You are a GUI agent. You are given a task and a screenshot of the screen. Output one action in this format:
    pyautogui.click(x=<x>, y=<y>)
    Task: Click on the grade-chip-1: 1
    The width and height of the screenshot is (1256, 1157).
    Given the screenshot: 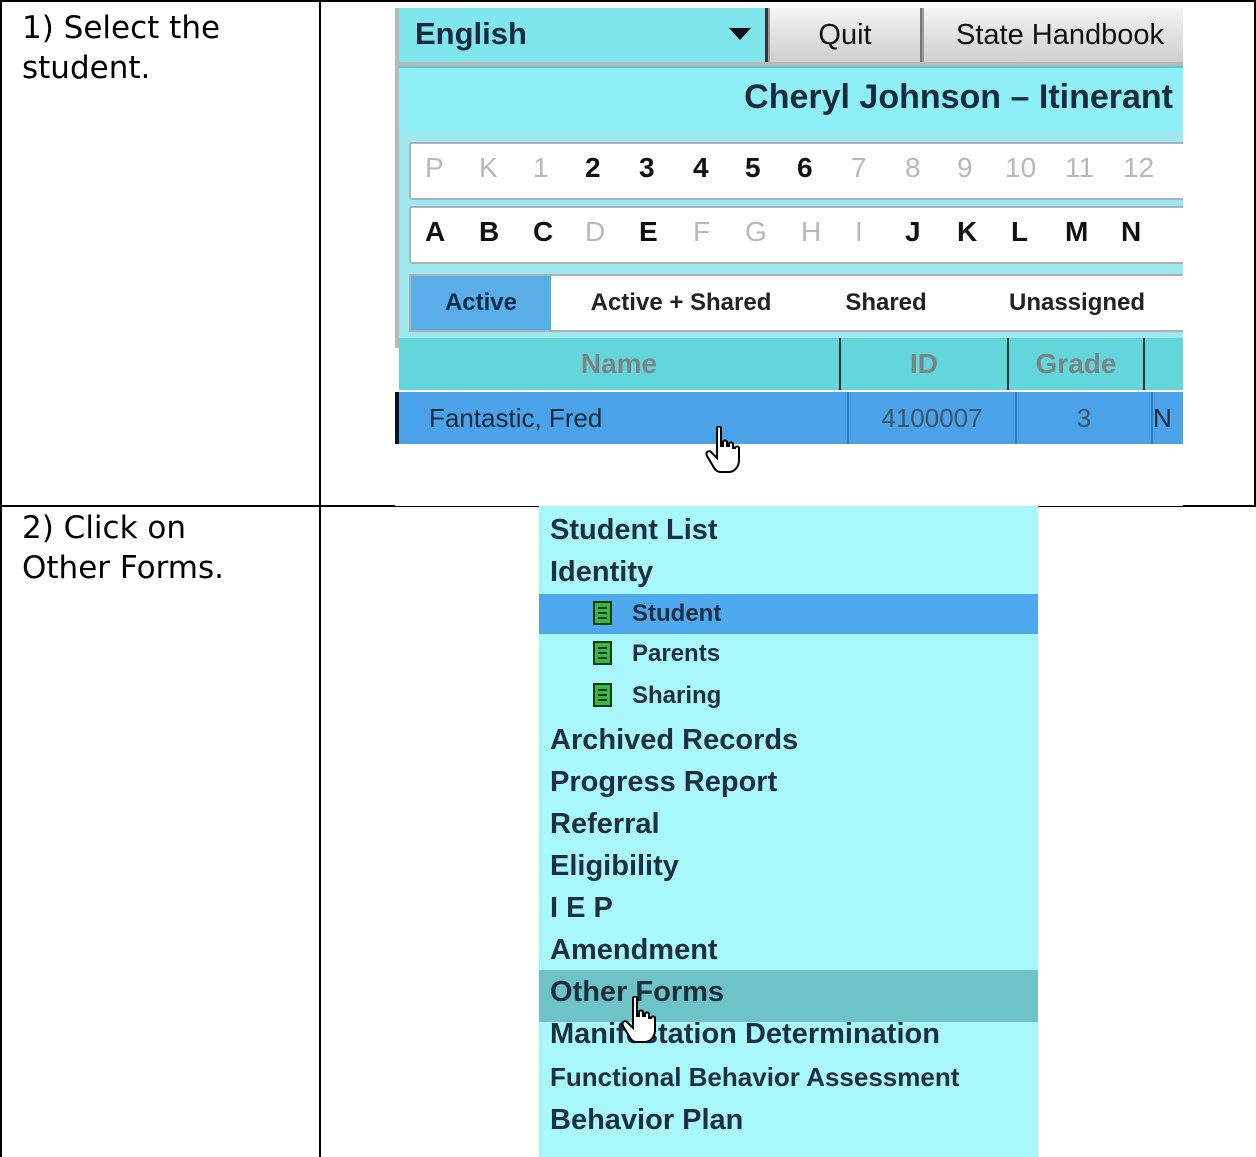 What is the action you would take?
    pyautogui.click(x=541, y=168)
    